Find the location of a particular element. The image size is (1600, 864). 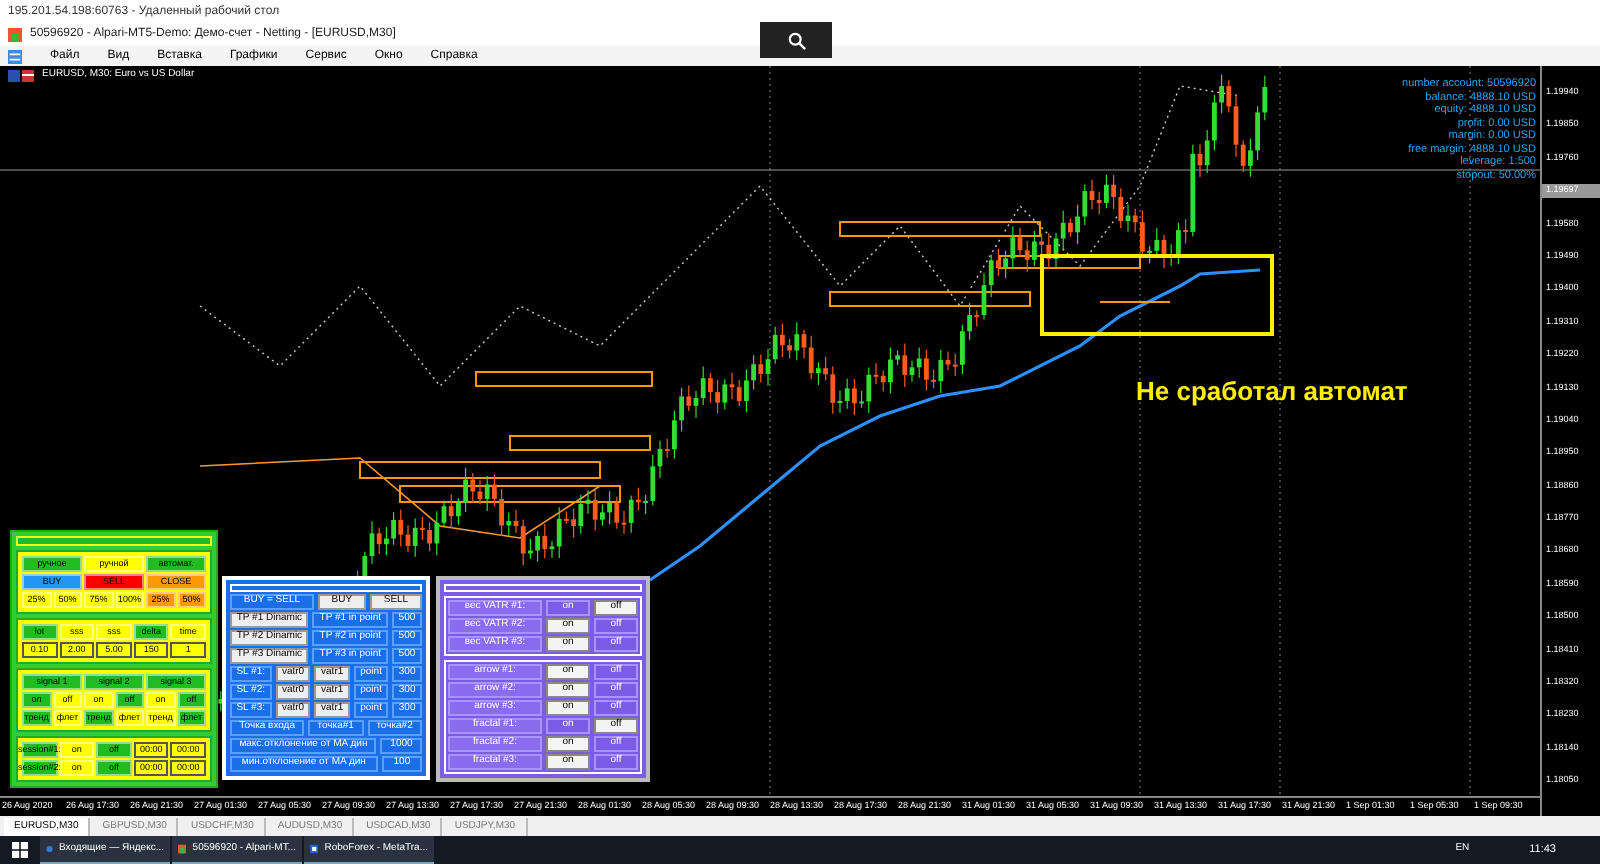

flag-icon is located at coordinates (22, 75).